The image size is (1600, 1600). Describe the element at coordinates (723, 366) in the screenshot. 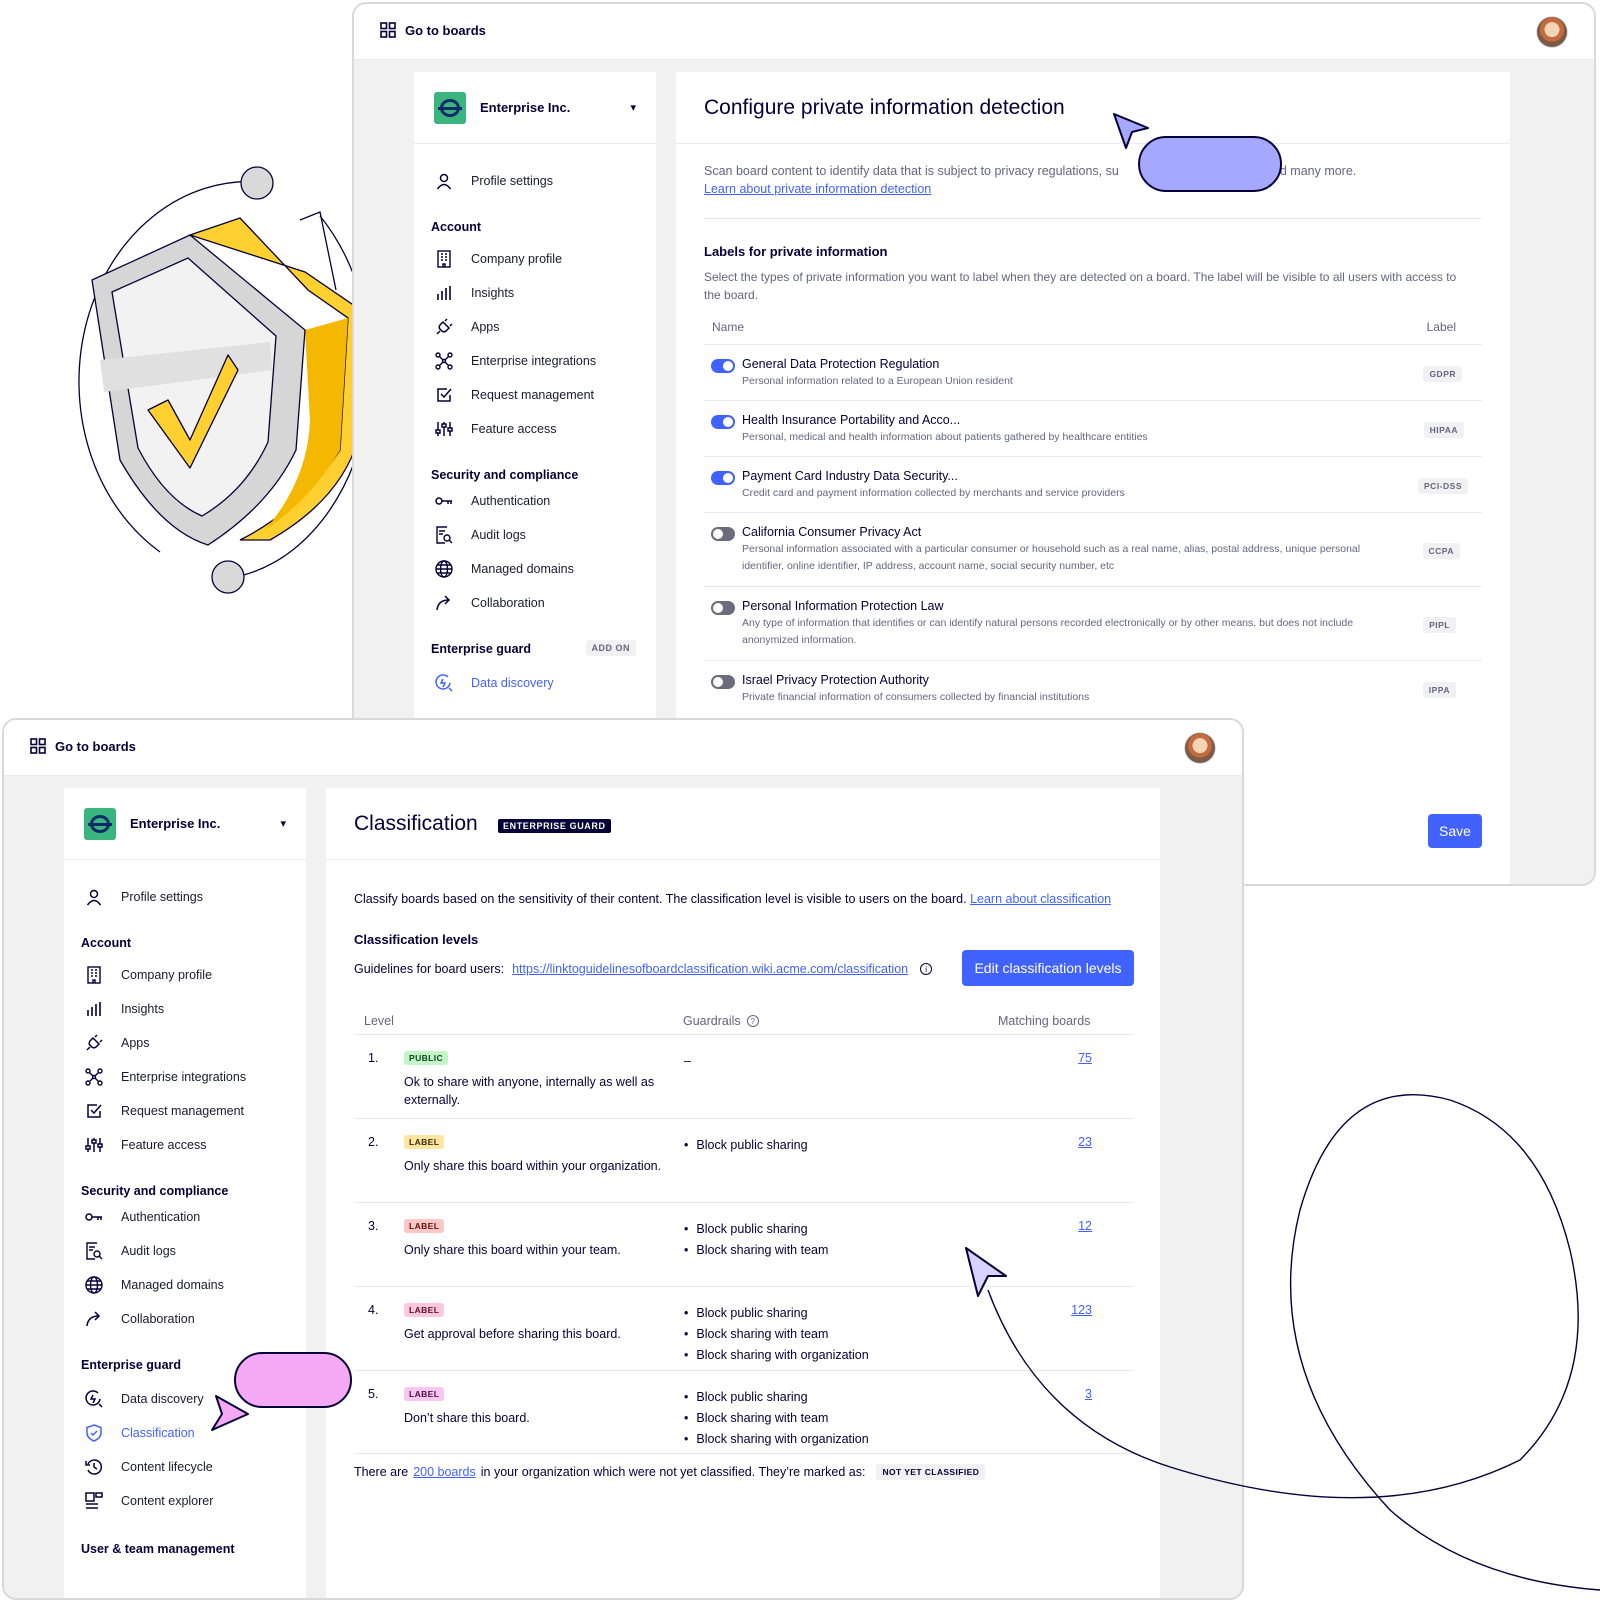

I see `gdpr-toggle` at that location.